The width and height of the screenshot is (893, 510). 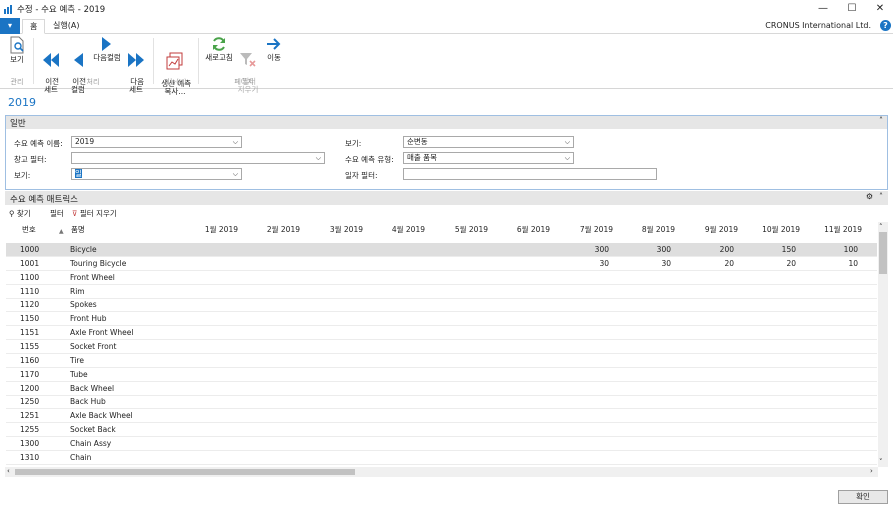 I want to click on forecast-quantity-cell: 10, so click(x=833, y=263).